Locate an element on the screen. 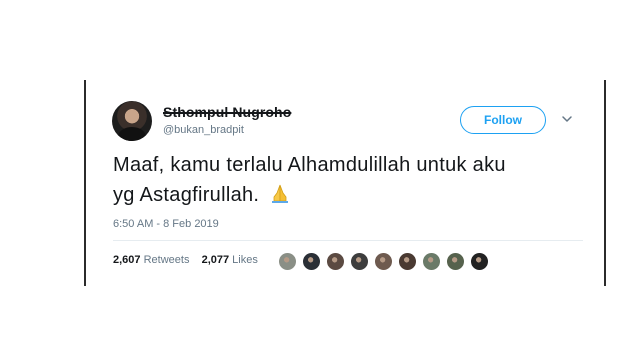 Image resolution: width=640 pixels, height=360 pixels. retweets-count: 2,607 is located at coordinates (127, 260).